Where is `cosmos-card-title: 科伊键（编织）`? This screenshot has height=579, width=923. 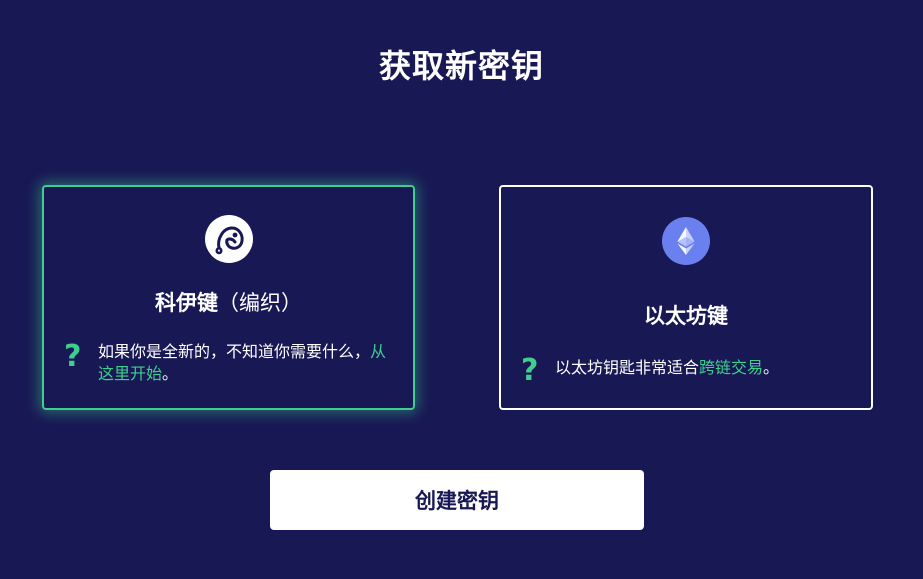 cosmos-card-title: 科伊键（编织） is located at coordinates (228, 303).